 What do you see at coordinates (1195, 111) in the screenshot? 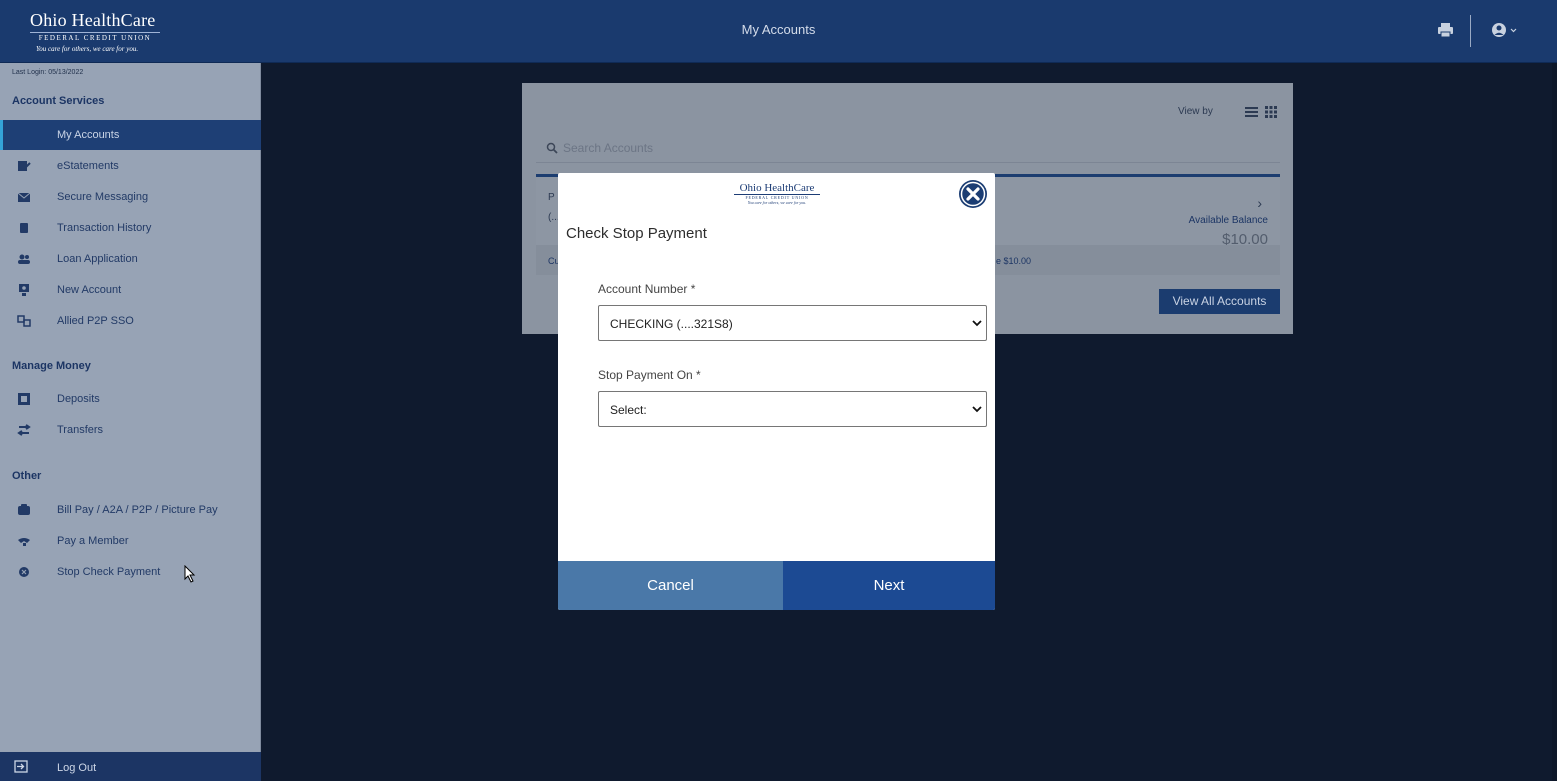
I see `view-by-label: View by` at bounding box center [1195, 111].